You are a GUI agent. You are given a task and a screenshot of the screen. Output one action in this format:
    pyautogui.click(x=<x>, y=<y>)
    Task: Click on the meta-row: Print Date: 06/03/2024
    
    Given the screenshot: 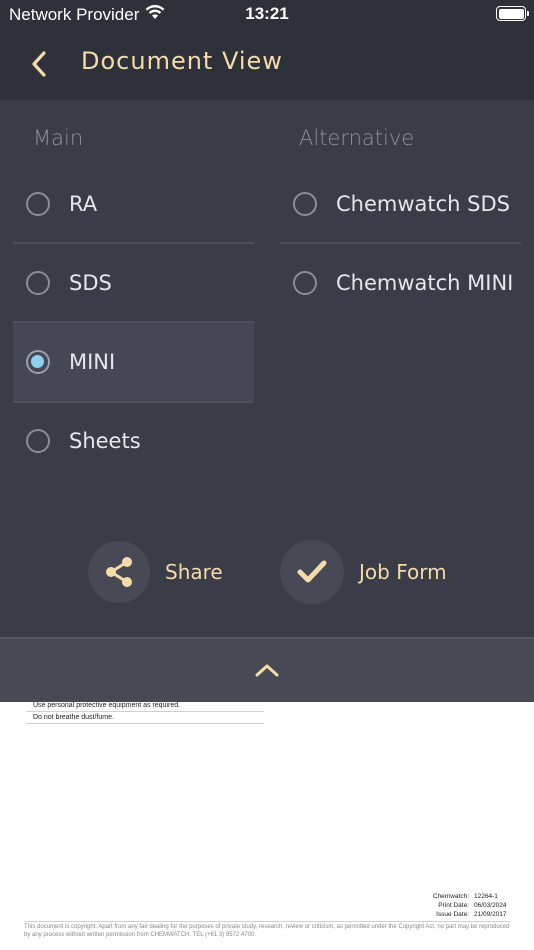 What is the action you would take?
    pyautogui.click(x=463, y=905)
    